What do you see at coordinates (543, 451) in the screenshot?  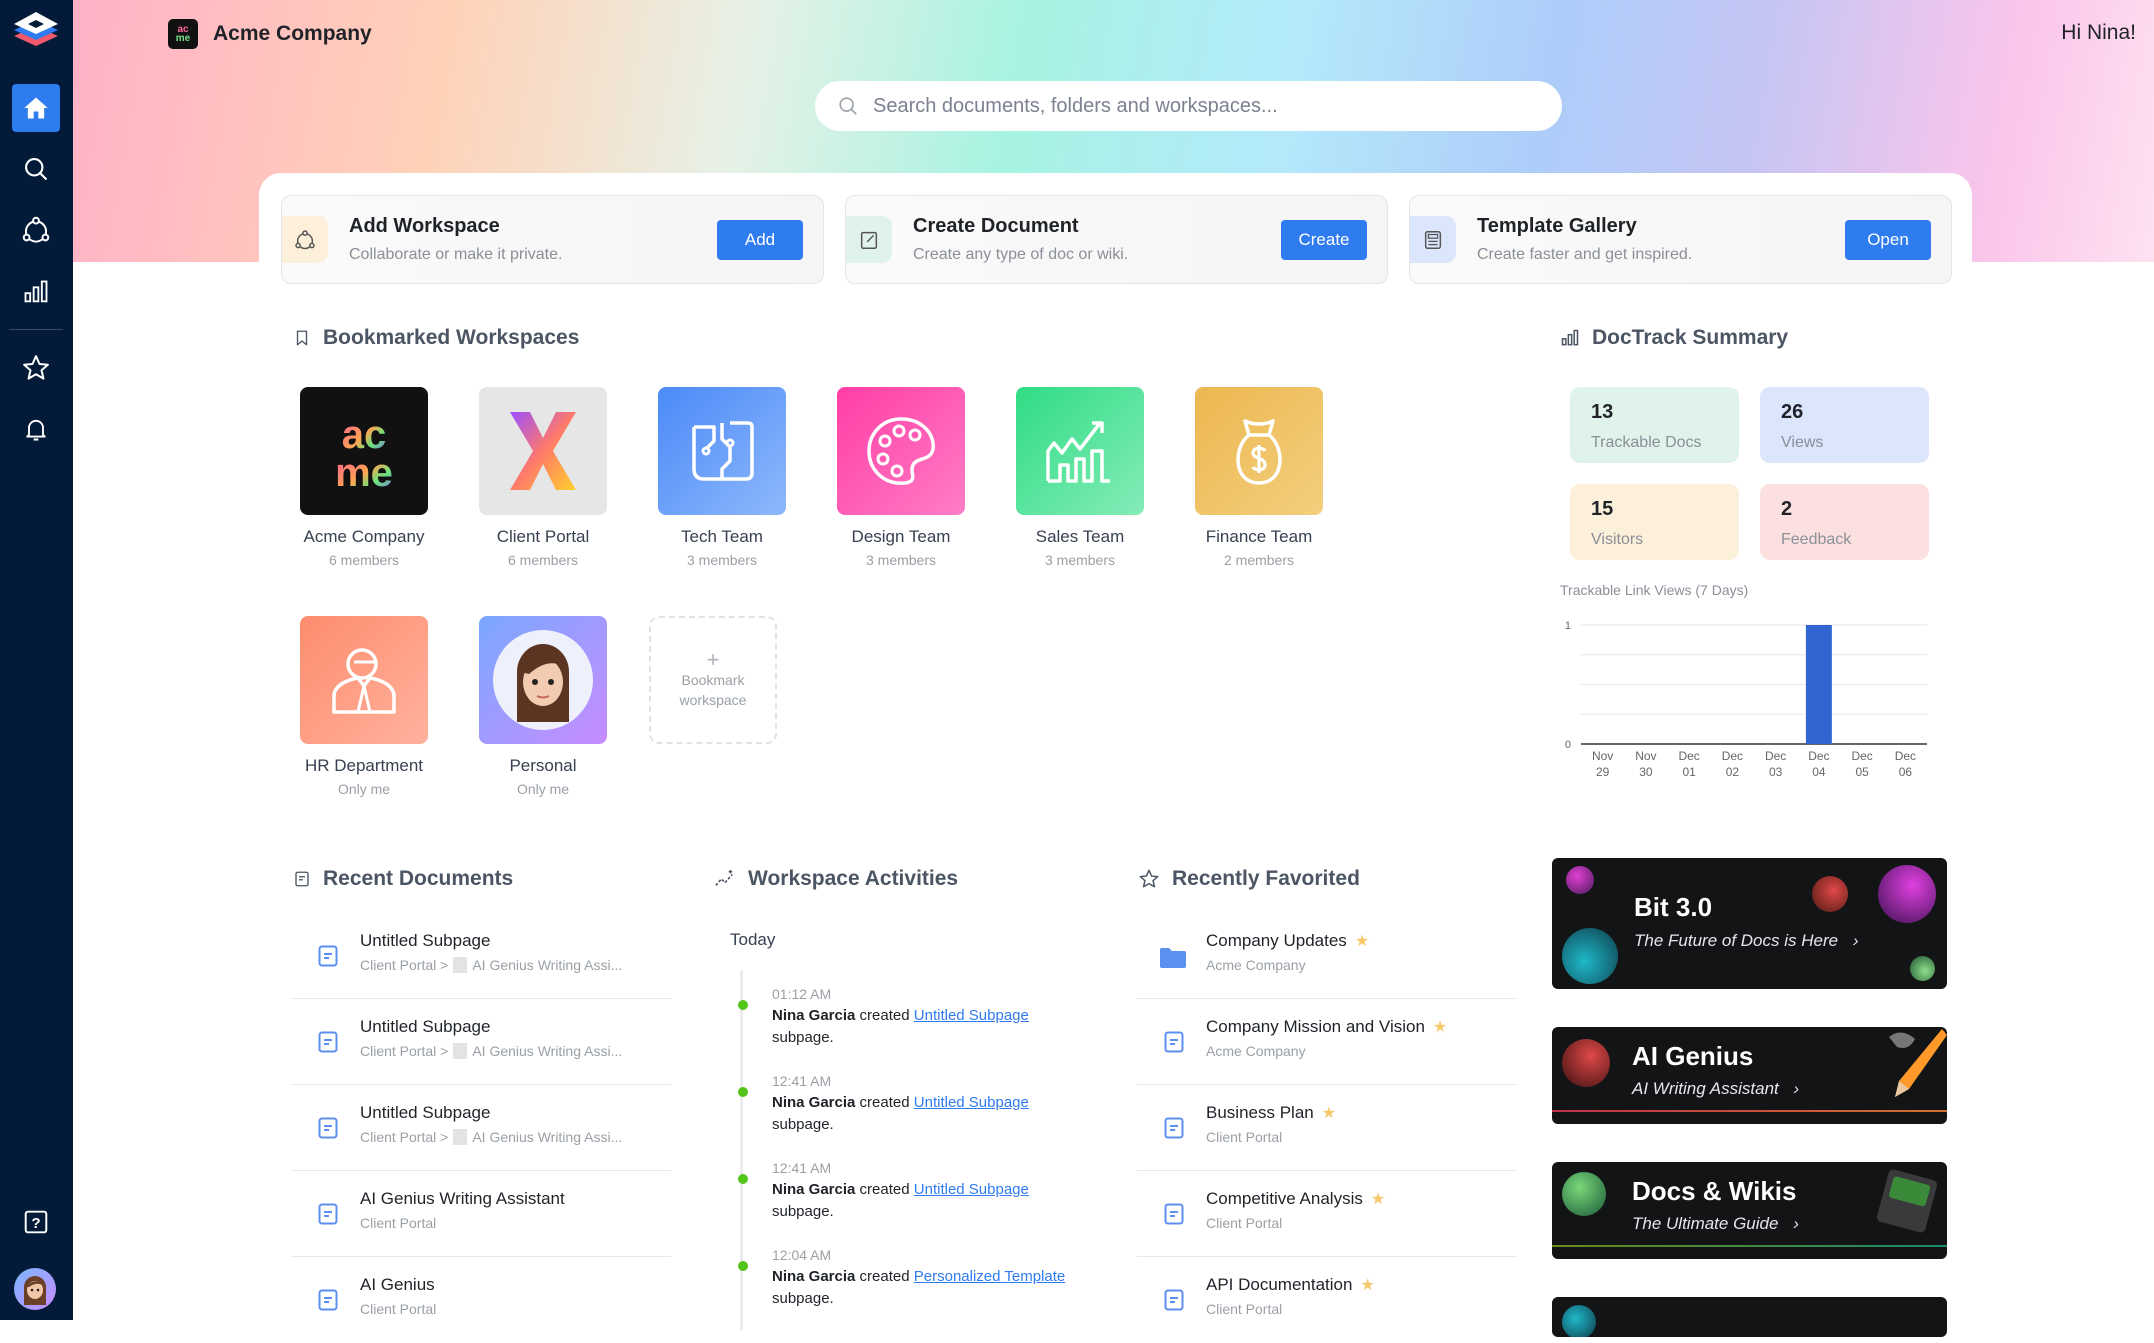 I see `client-portal-icon` at bounding box center [543, 451].